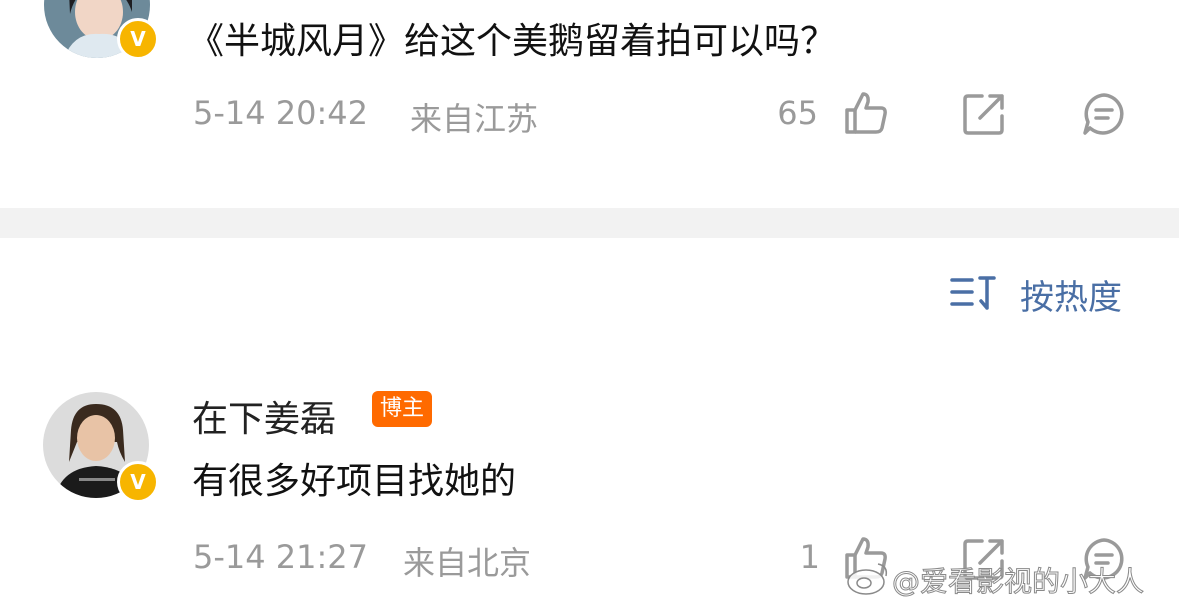 This screenshot has width=1179, height=607. I want to click on comment-location: 来自江苏, so click(474, 119).